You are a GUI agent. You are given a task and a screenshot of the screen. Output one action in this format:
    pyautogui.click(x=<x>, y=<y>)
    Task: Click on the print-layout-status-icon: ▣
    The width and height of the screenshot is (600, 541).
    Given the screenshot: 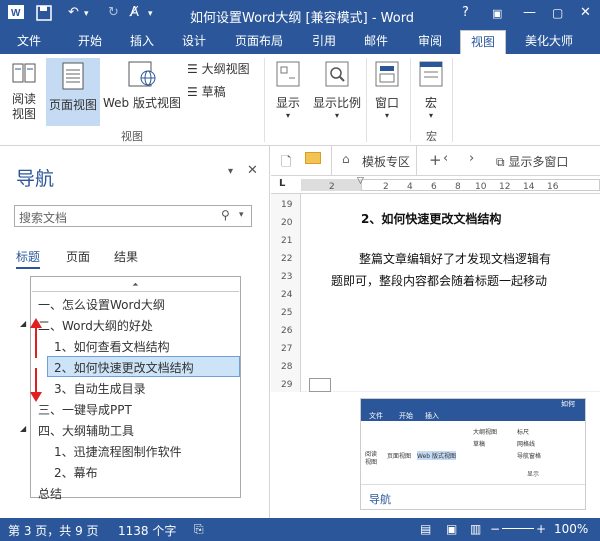 What is the action you would take?
    pyautogui.click(x=451, y=529)
    